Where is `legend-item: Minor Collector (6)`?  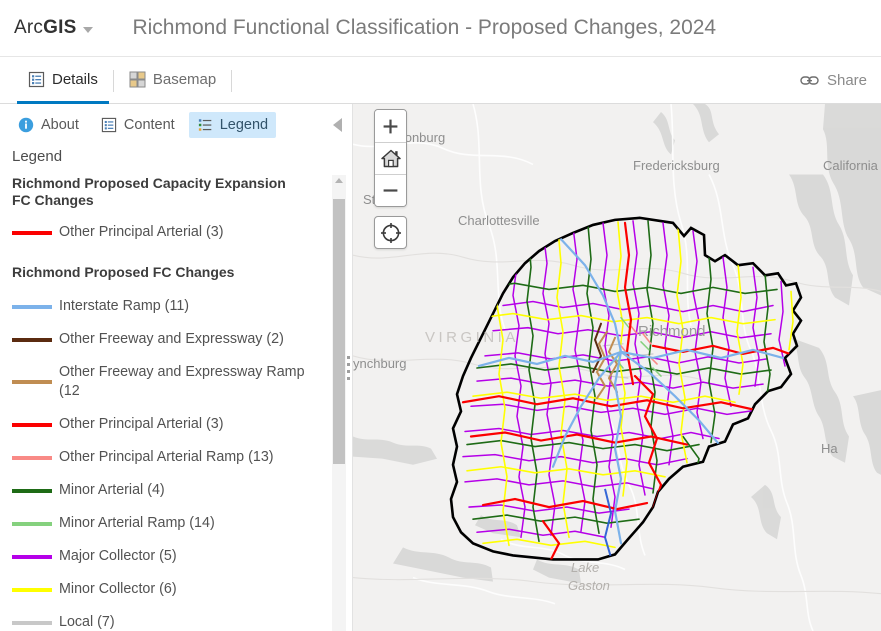 legend-item: Minor Collector (6) is located at coordinates (171, 589).